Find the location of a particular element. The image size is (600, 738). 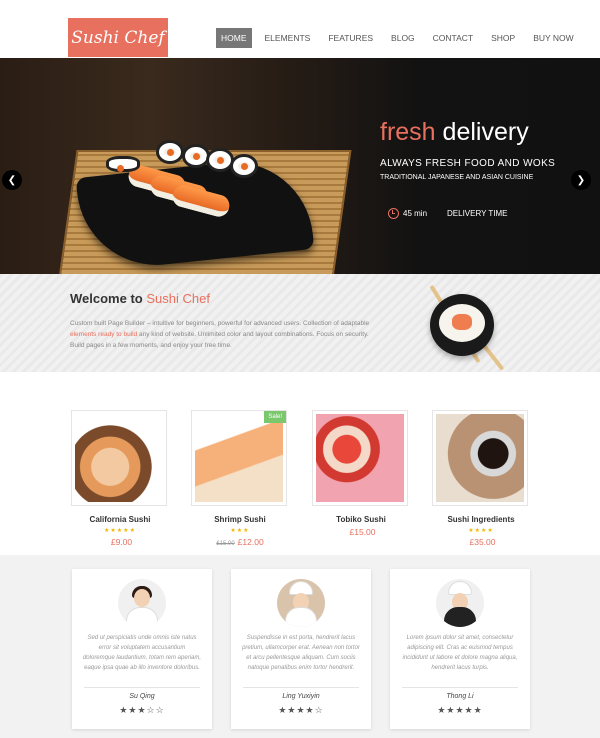

logo: Sushi Chef is located at coordinates (118, 37).